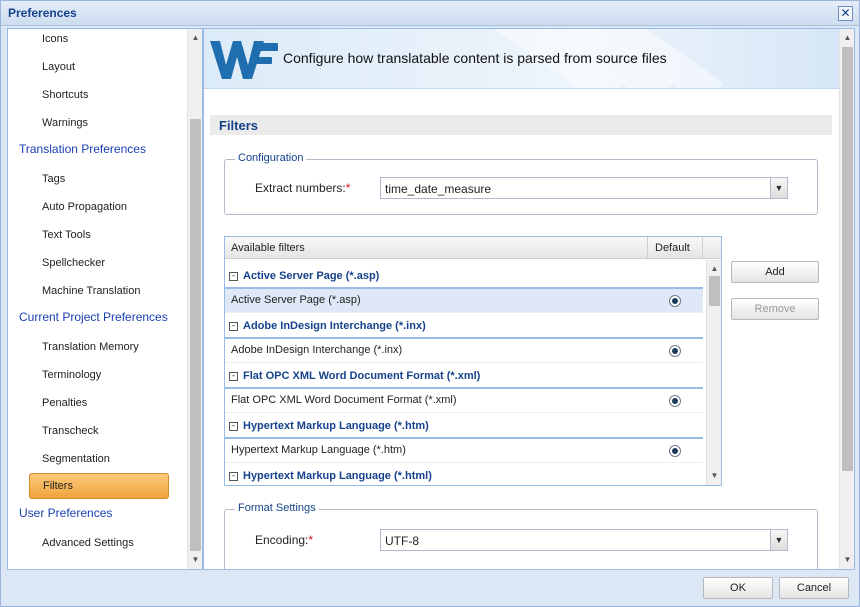 The height and width of the screenshot is (607, 860). I want to click on filter-name: Active Server Page (*.asp), so click(296, 300).